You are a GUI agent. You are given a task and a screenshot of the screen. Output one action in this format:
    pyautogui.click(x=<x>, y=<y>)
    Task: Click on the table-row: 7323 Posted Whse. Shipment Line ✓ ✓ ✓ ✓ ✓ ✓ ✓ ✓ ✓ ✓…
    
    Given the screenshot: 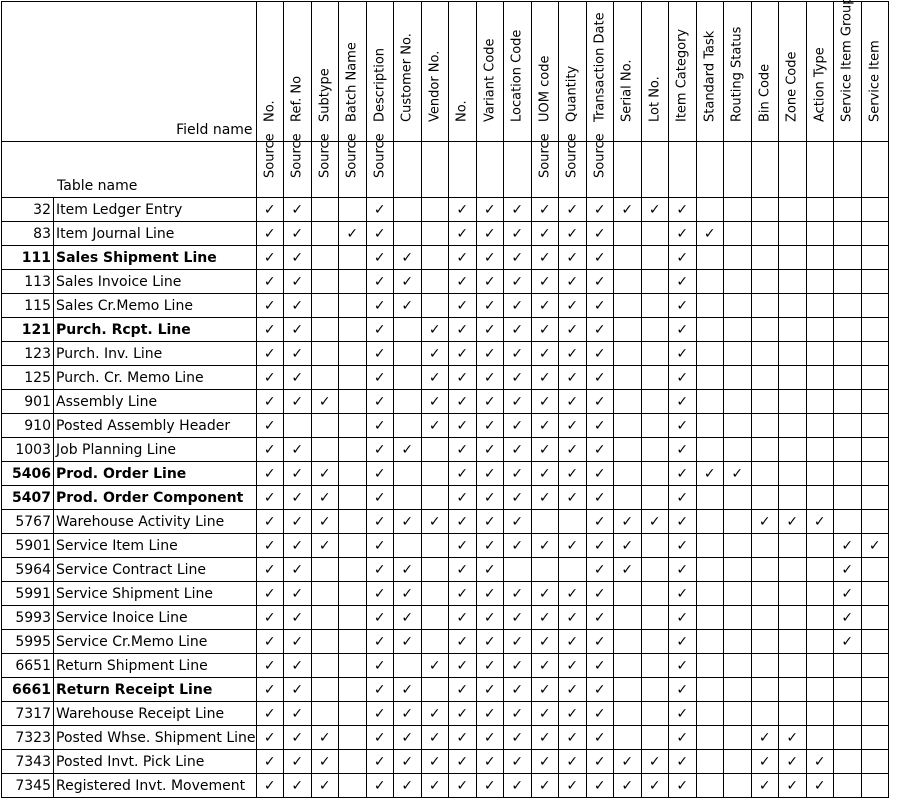 What is the action you would take?
    pyautogui.click(x=445, y=737)
    